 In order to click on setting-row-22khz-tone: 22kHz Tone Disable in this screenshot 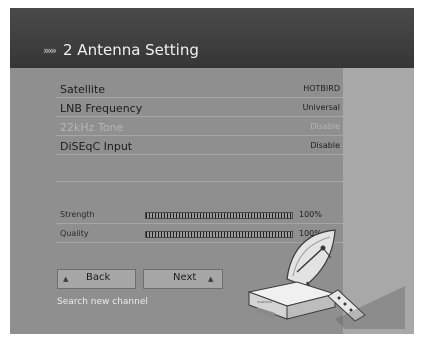, I will do `click(200, 127)`.